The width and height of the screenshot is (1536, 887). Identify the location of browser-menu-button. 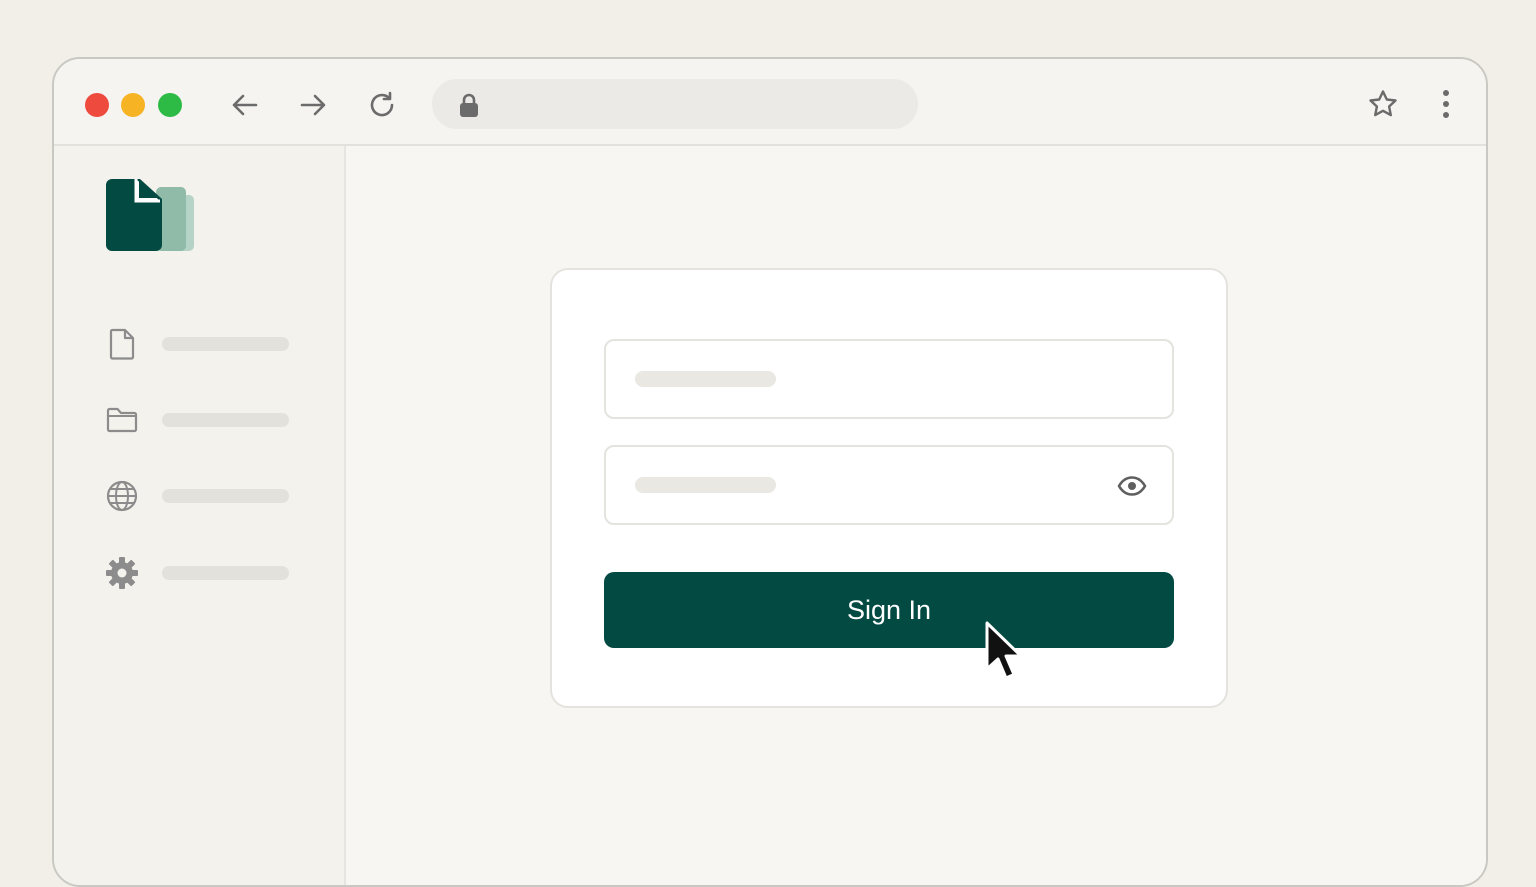
(1446, 104).